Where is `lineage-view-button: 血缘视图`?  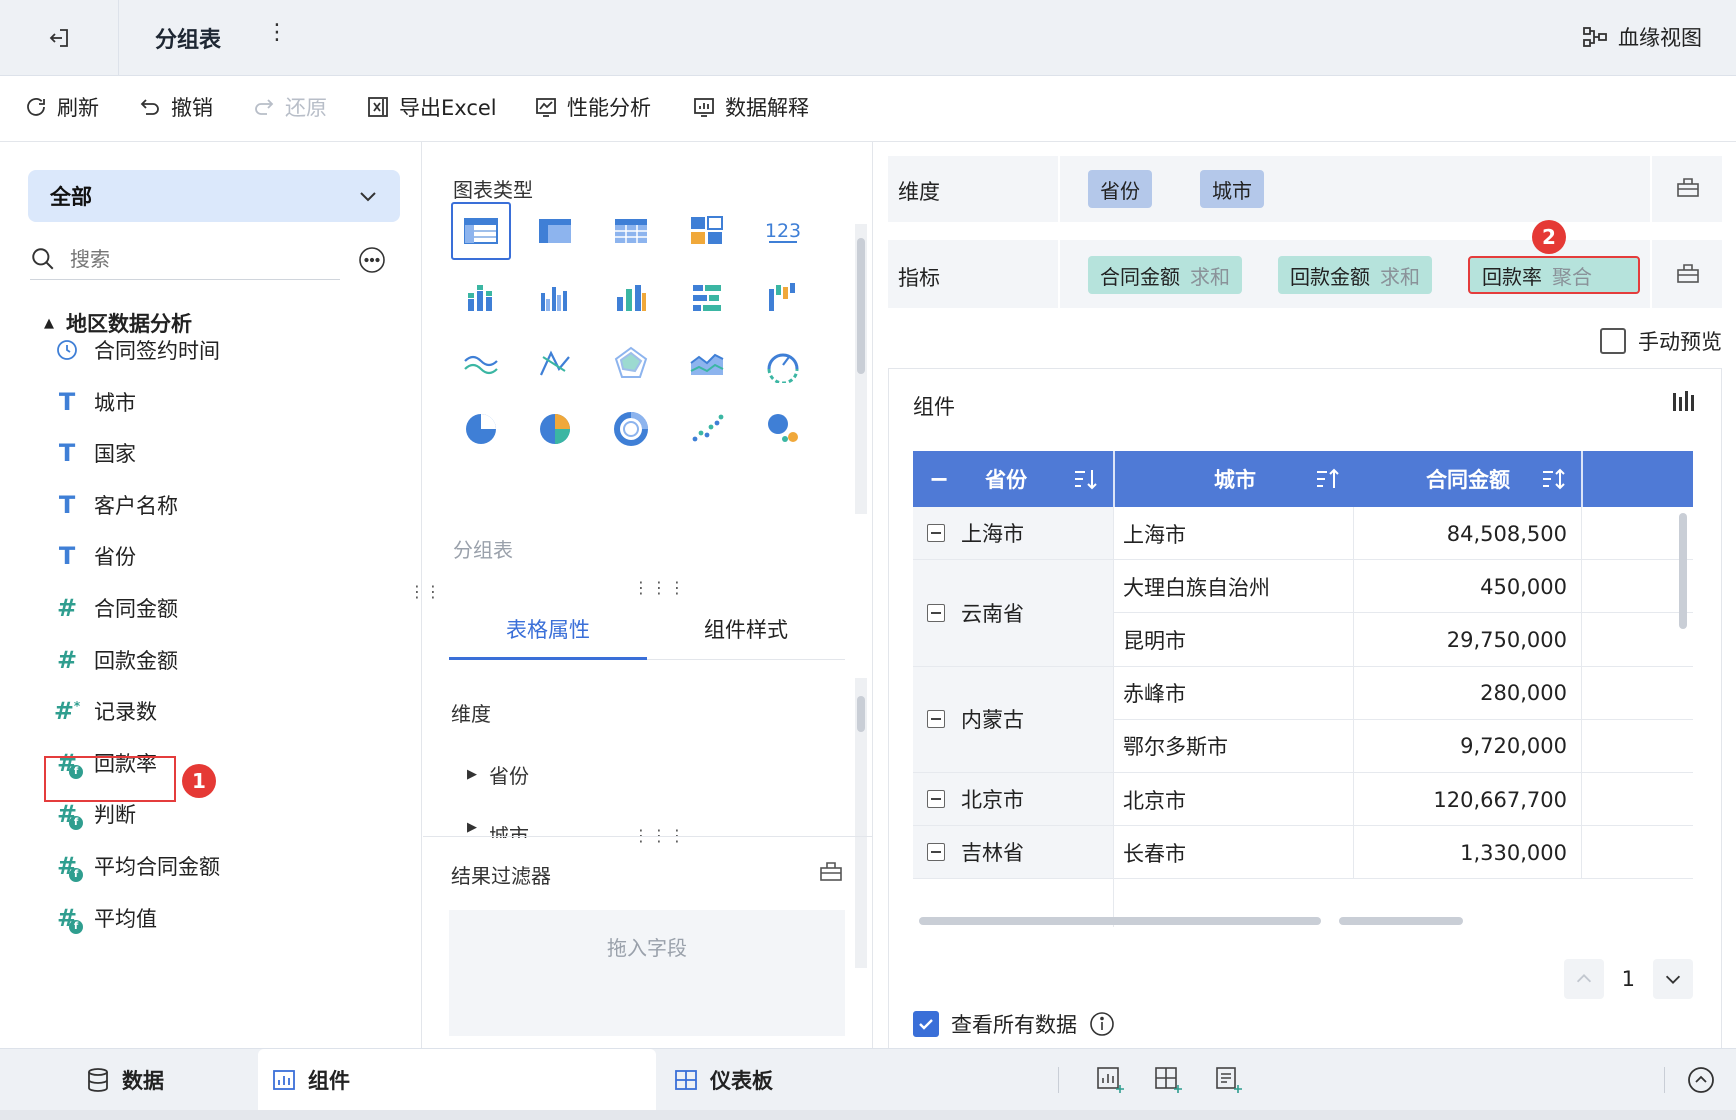 lineage-view-button: 血缘视图 is located at coordinates (1642, 37).